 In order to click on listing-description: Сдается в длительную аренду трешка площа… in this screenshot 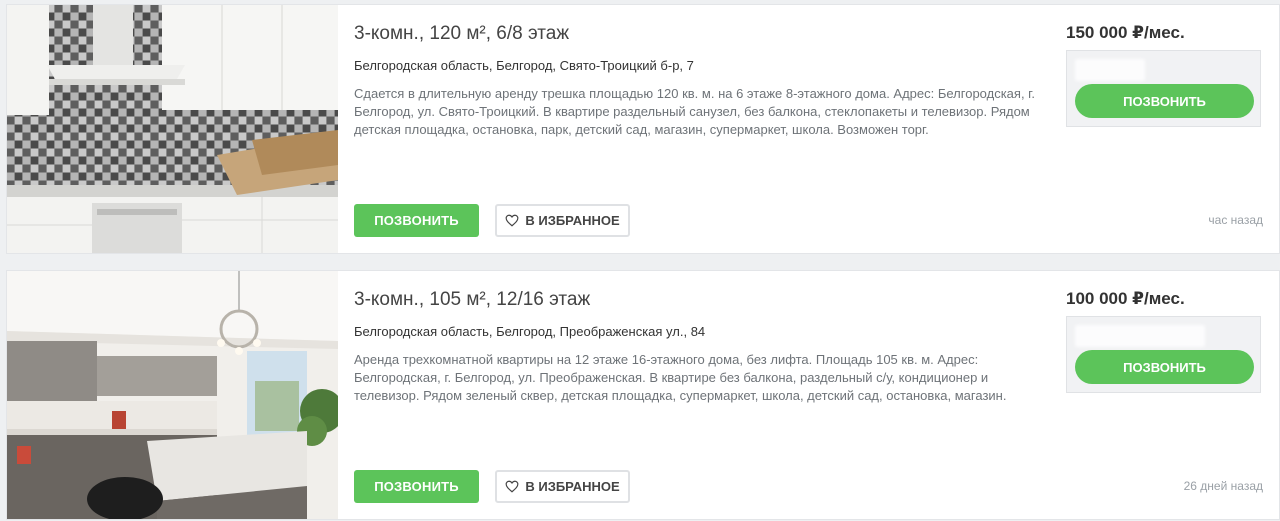, I will do `click(694, 111)`.